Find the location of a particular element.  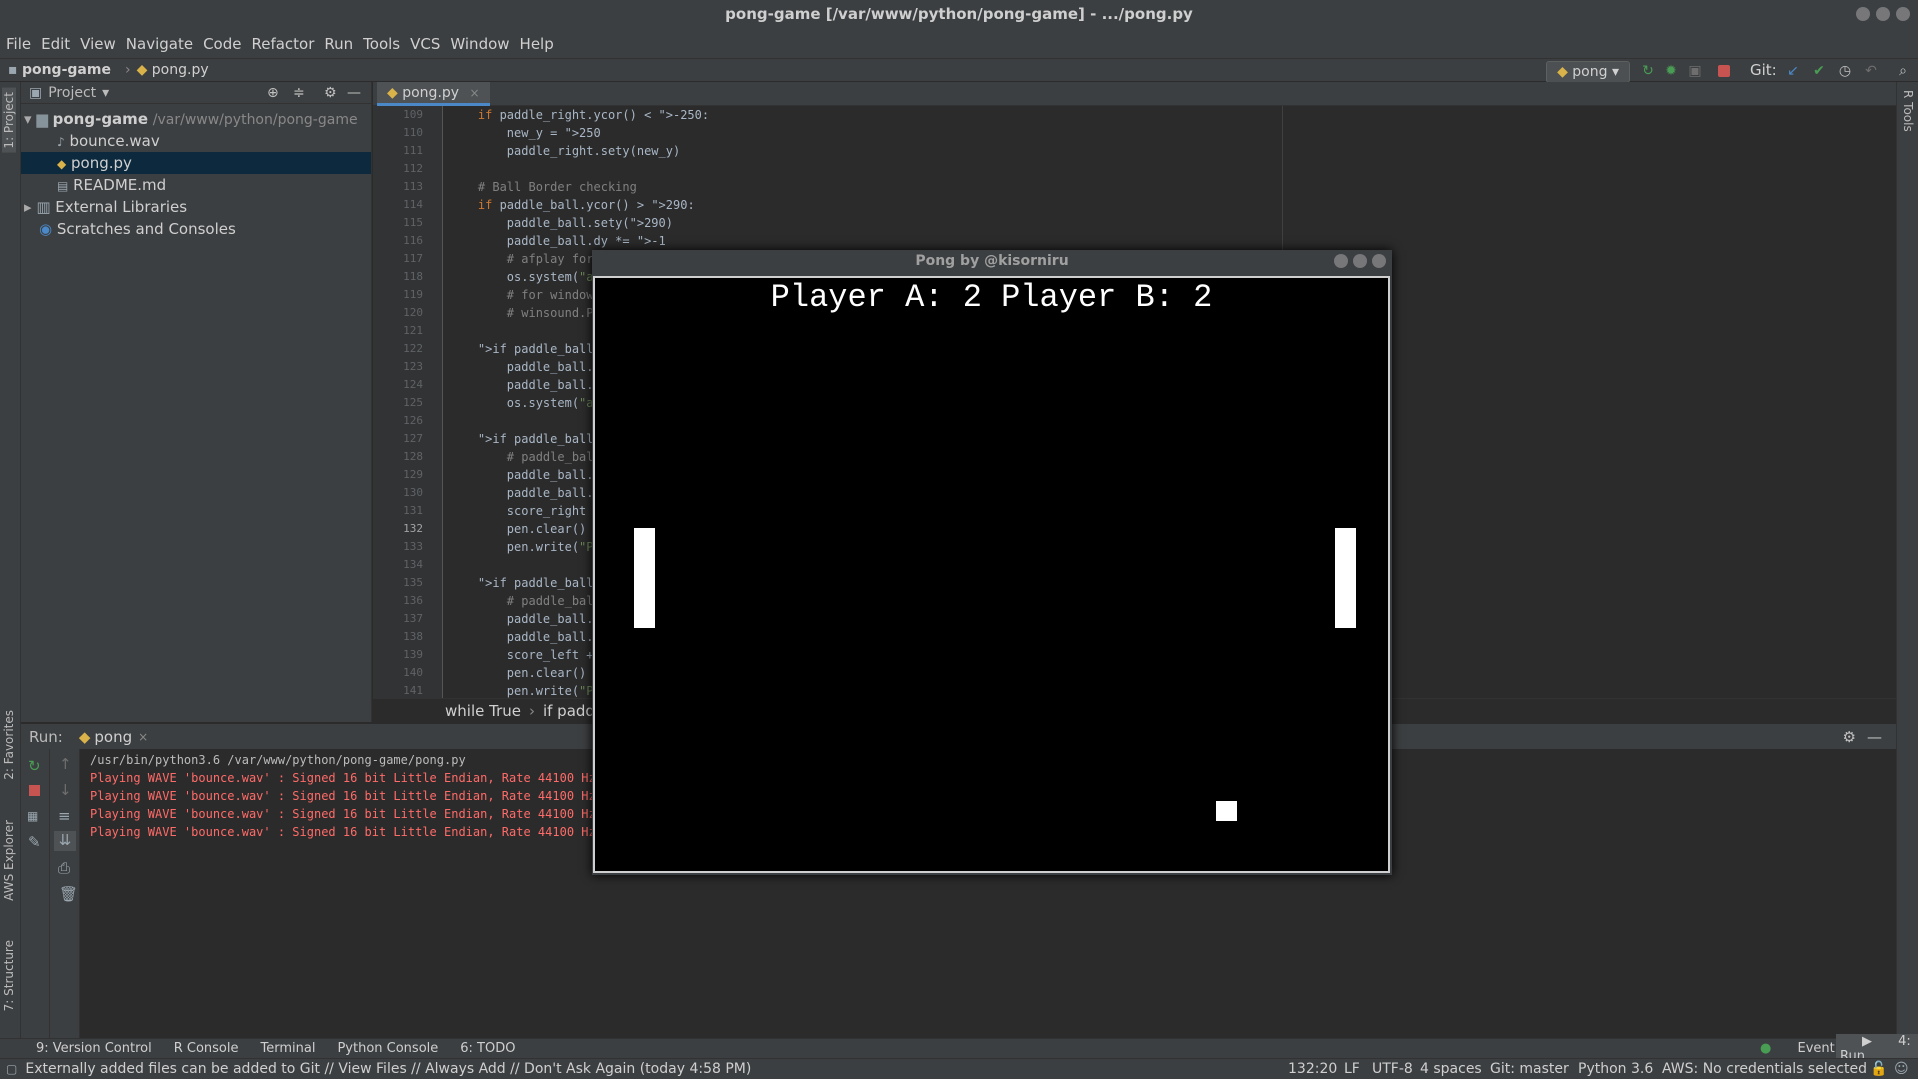

code-line: paddle_ball.dx is located at coordinates (528, 493).